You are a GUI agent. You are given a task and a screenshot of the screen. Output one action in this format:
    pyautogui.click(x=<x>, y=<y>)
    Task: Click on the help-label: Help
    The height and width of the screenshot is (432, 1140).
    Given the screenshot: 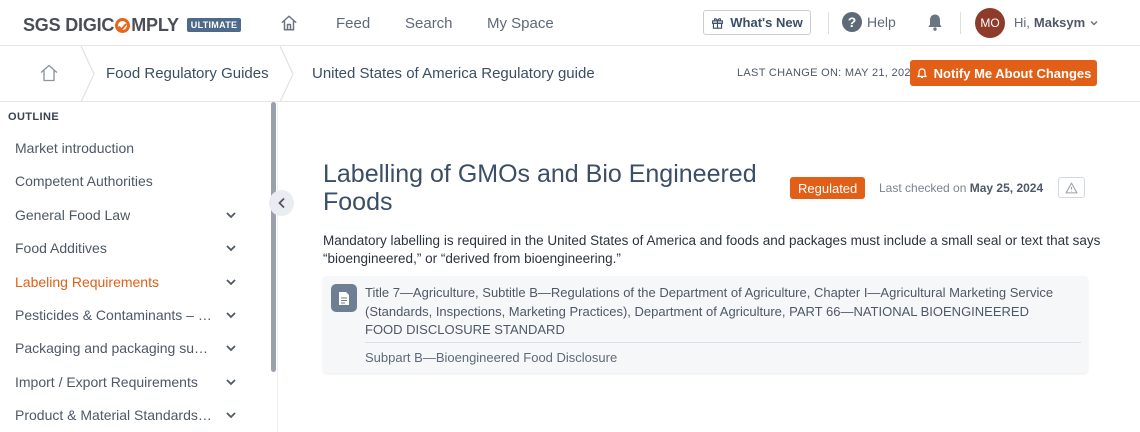 What is the action you would take?
    pyautogui.click(x=881, y=22)
    